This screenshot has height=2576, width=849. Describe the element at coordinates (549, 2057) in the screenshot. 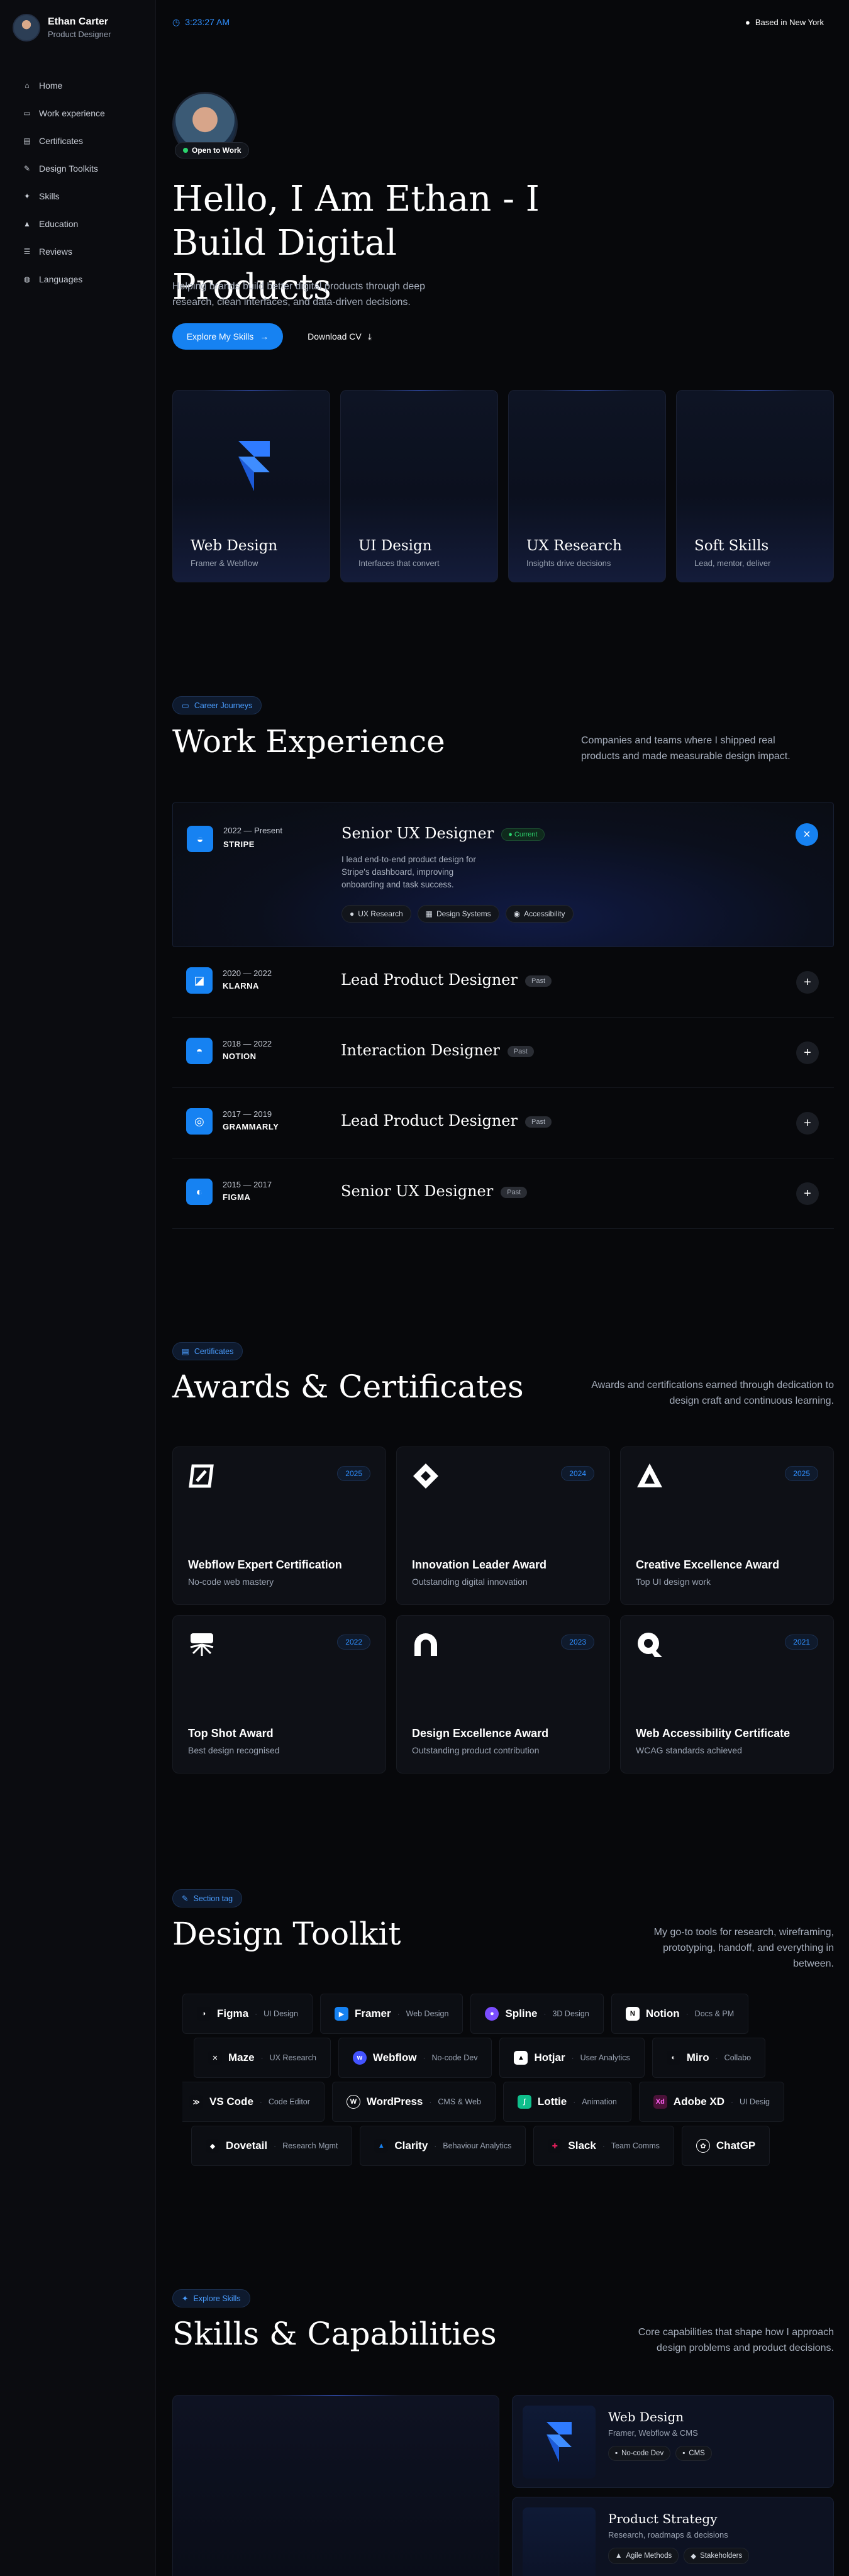

I see `tool-name: Hotjar` at that location.